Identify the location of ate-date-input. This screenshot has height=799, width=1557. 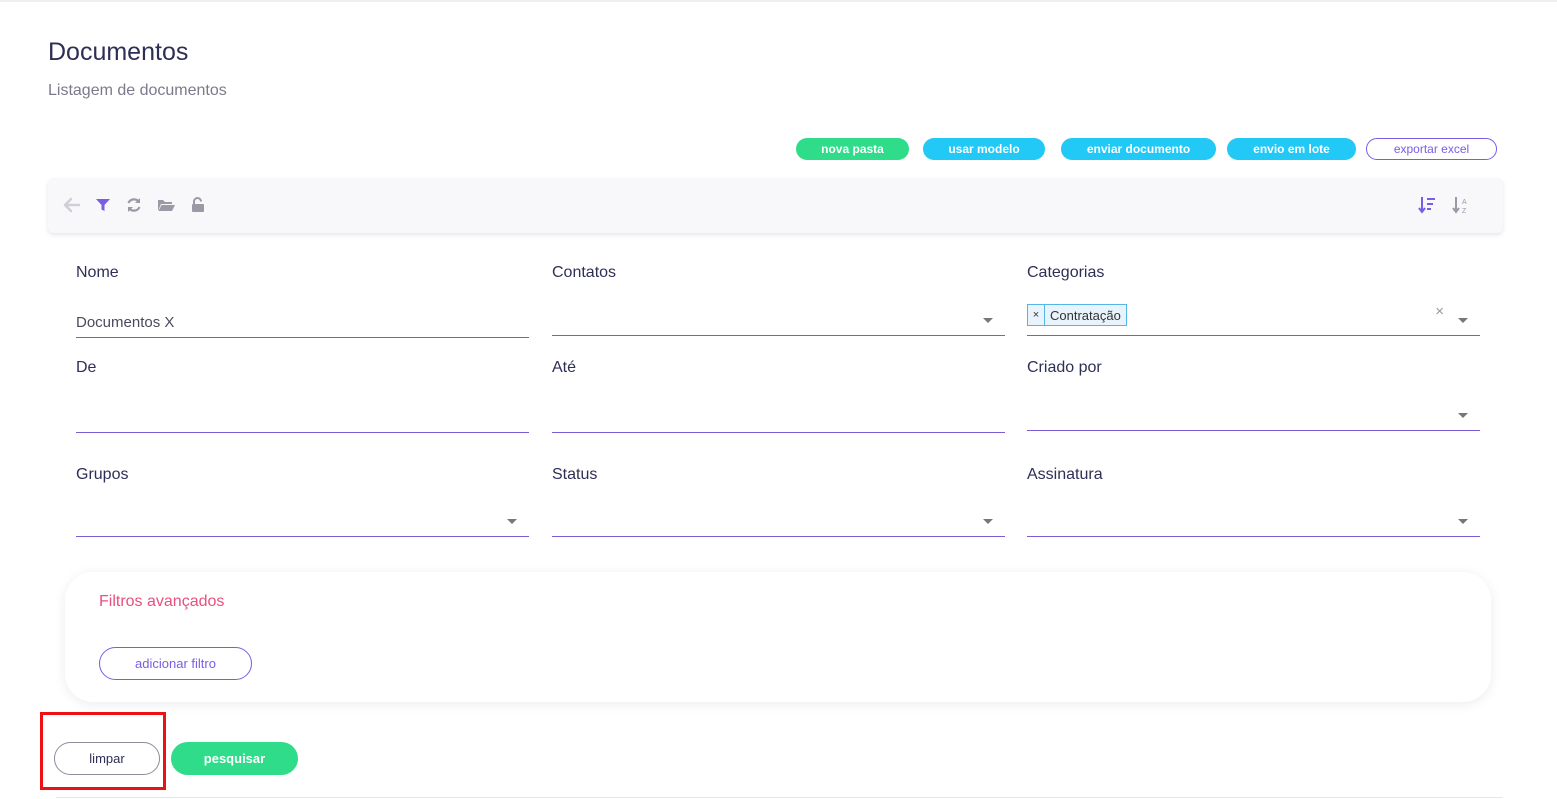
(778, 418).